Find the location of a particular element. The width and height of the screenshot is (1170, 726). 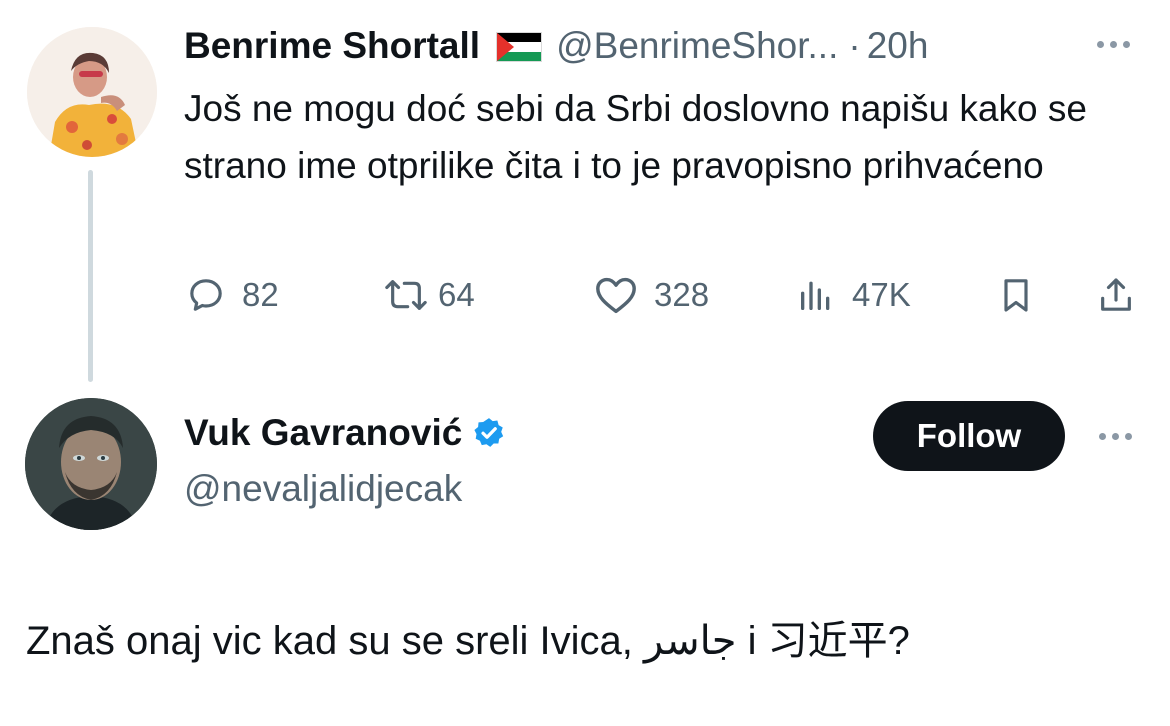

retweet-button: 64 is located at coordinates (429, 295).